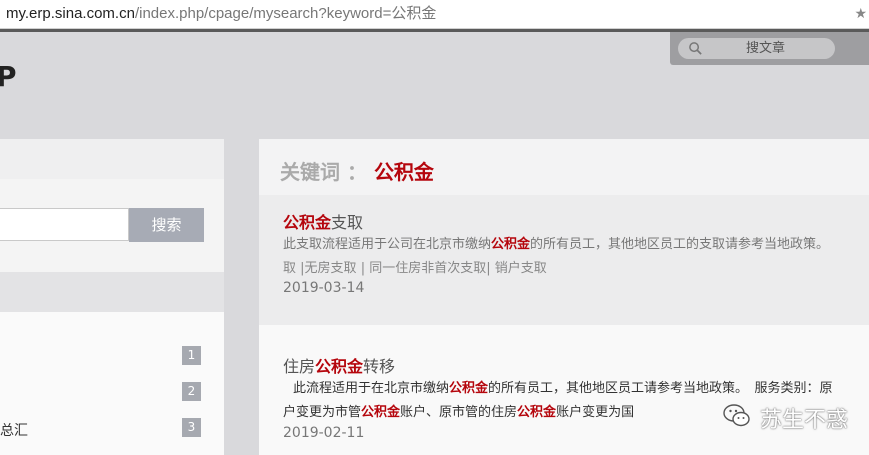 The image size is (869, 455). What do you see at coordinates (328, 268) in the screenshot?
I see `tag-link: |无房支取` at bounding box center [328, 268].